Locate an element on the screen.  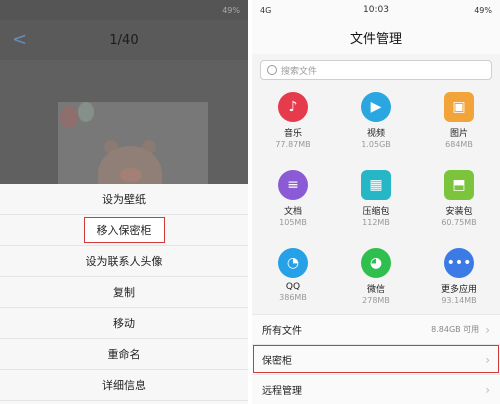
category-images: ▣ 图片 684MB is located at coordinates (459, 120).